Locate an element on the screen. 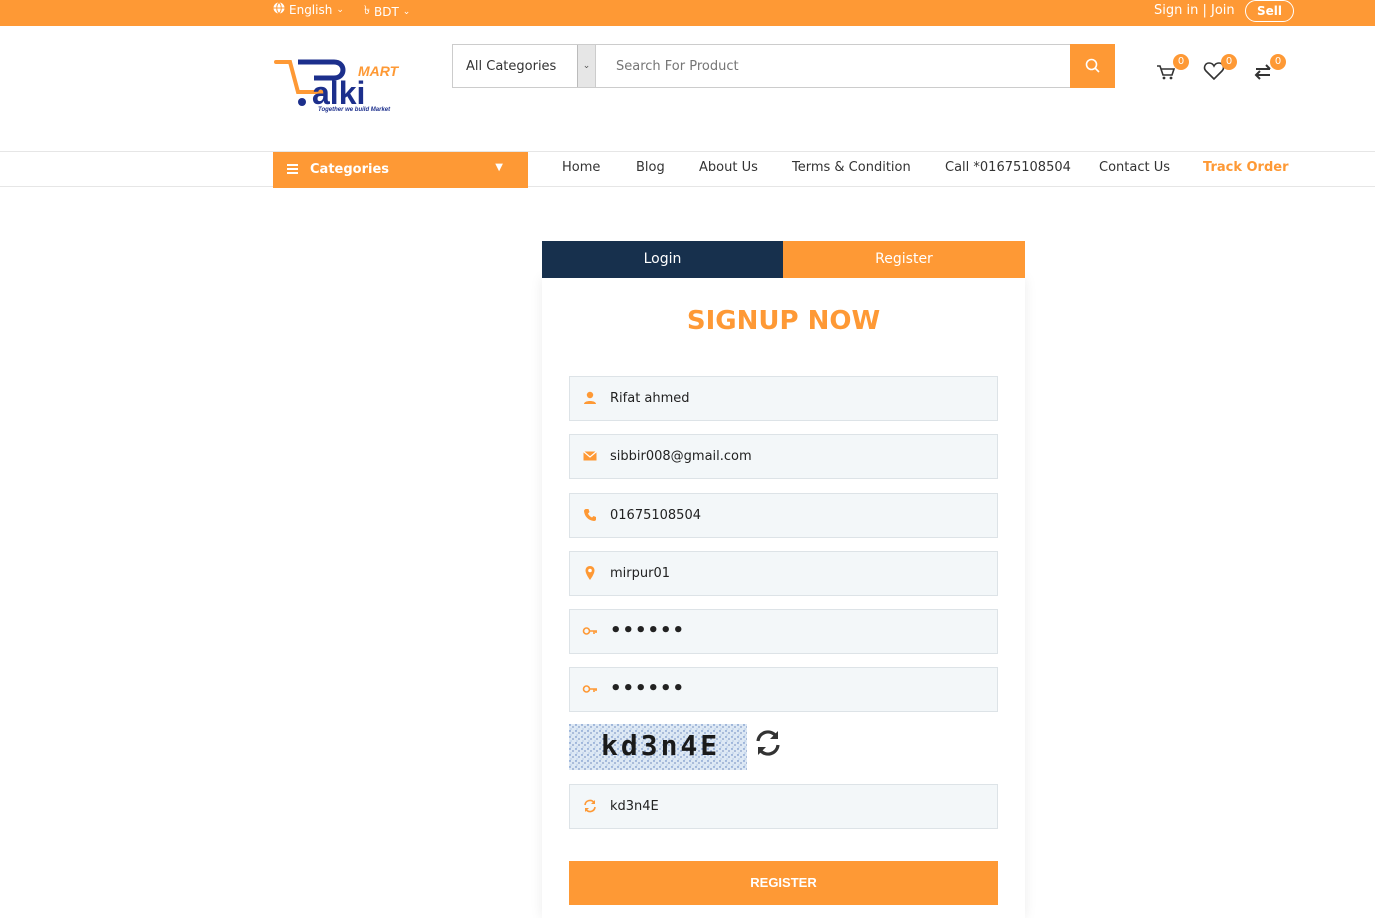  confirm-password-field: •••••• is located at coordinates (783, 689).